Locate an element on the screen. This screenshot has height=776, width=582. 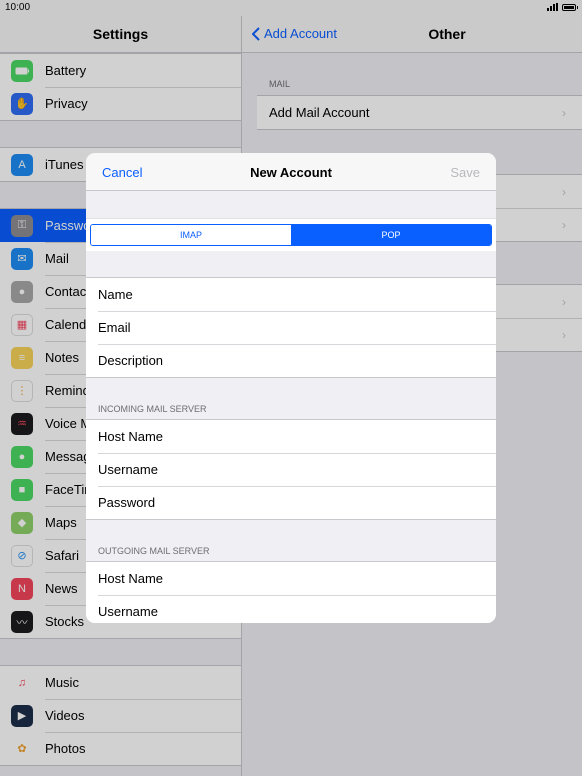
segment-pop: POP is located at coordinates (391, 235).